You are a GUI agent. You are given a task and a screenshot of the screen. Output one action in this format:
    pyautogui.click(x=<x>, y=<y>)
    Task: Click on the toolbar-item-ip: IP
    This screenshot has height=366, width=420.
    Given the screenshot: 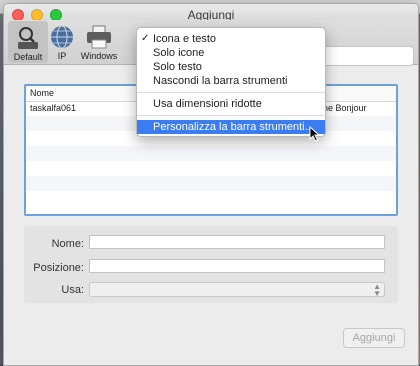 What is the action you would take?
    pyautogui.click(x=62, y=42)
    